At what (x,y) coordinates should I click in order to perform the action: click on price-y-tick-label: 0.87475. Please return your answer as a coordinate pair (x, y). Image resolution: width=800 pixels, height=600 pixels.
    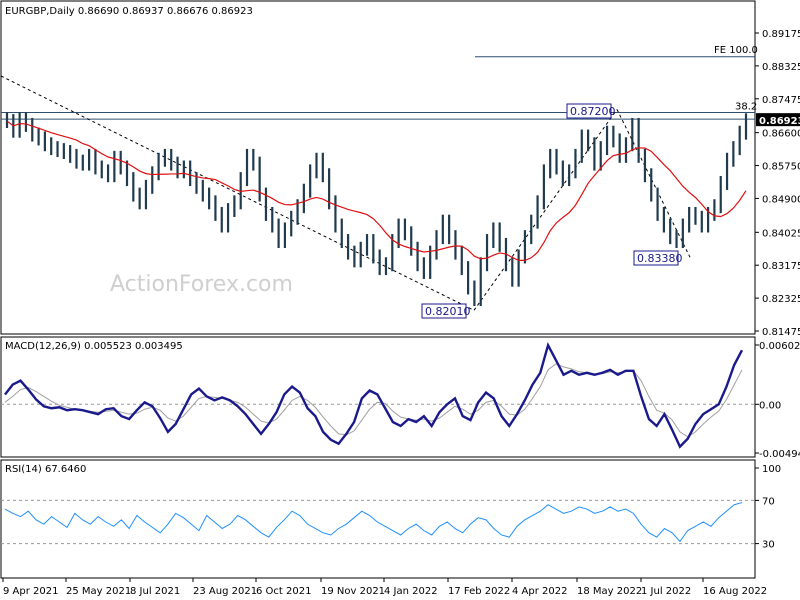
    Looking at the image, I should click on (781, 100).